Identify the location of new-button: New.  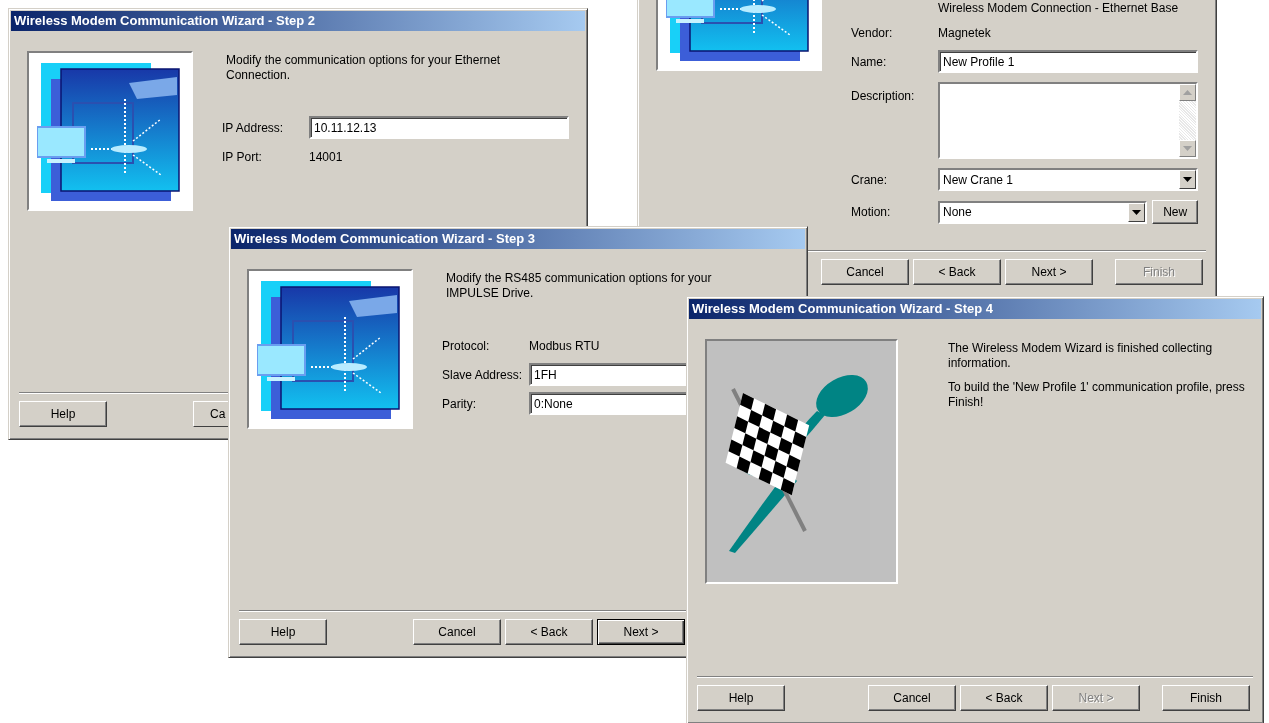
(1175, 212).